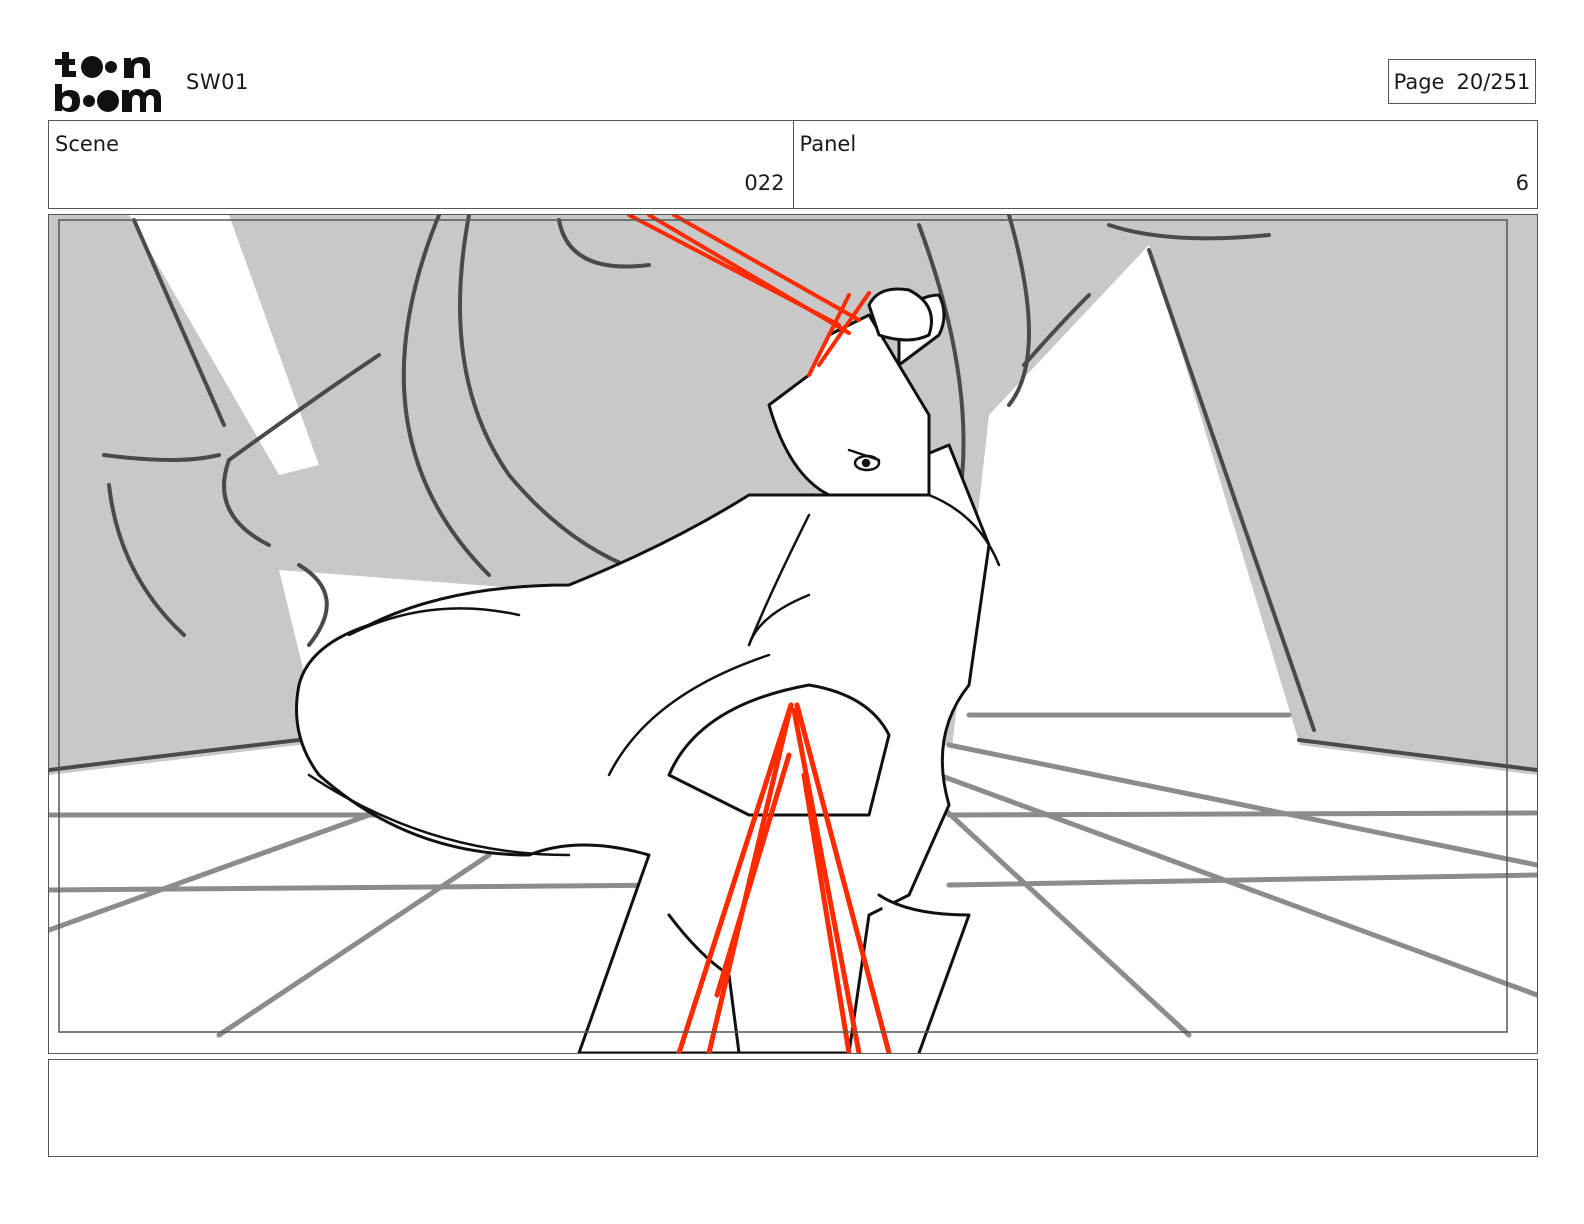 The width and height of the screenshot is (1584, 1224). Describe the element at coordinates (1493, 81) in the screenshot. I see `page-number: 20/251` at that location.